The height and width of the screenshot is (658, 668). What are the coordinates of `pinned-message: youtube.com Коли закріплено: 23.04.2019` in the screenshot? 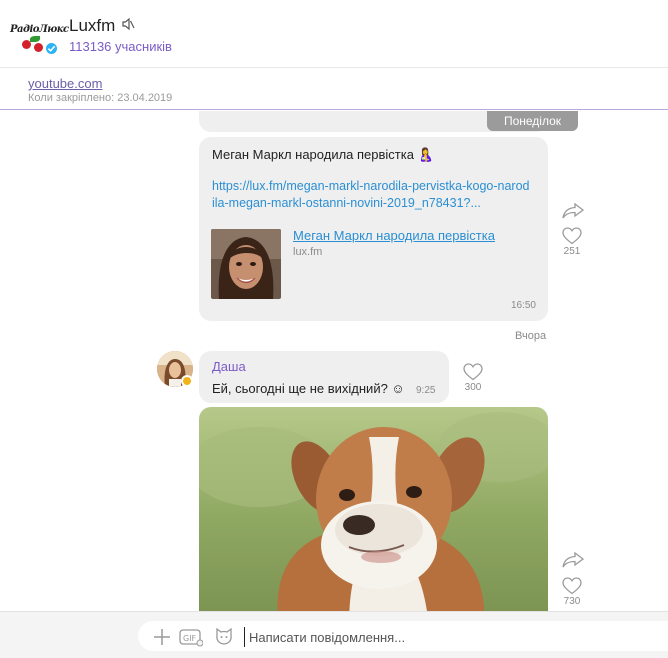 It's located at (334, 89).